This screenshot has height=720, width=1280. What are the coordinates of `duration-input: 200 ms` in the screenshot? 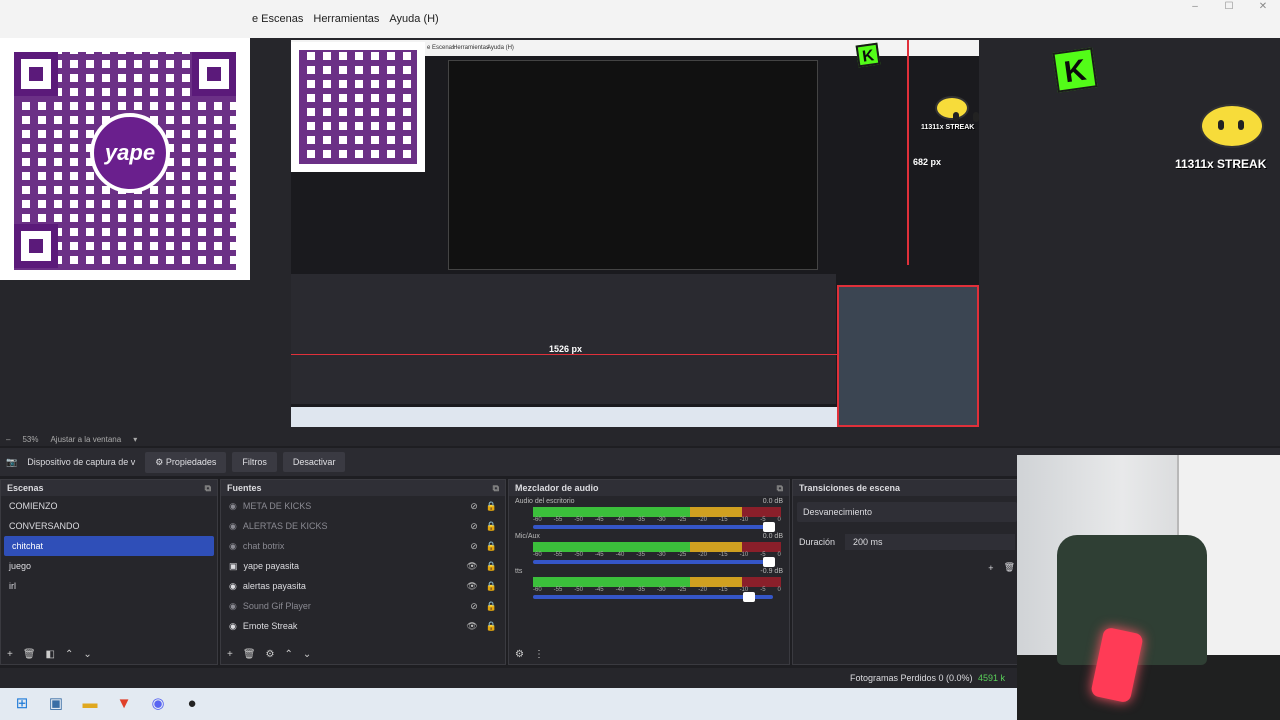 It's located at (930, 542).